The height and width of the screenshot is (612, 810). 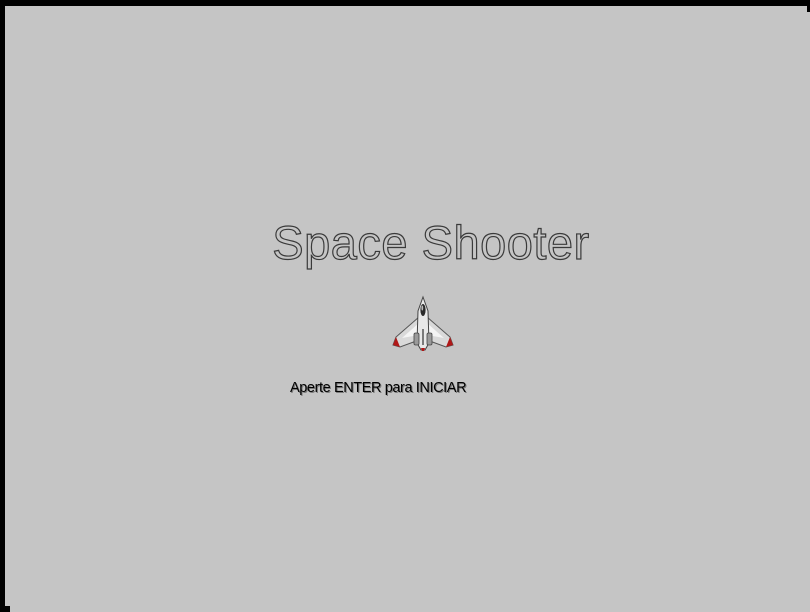 What do you see at coordinates (378, 388) in the screenshot?
I see `start-prompt: Aperte ENTER para INICIAR` at bounding box center [378, 388].